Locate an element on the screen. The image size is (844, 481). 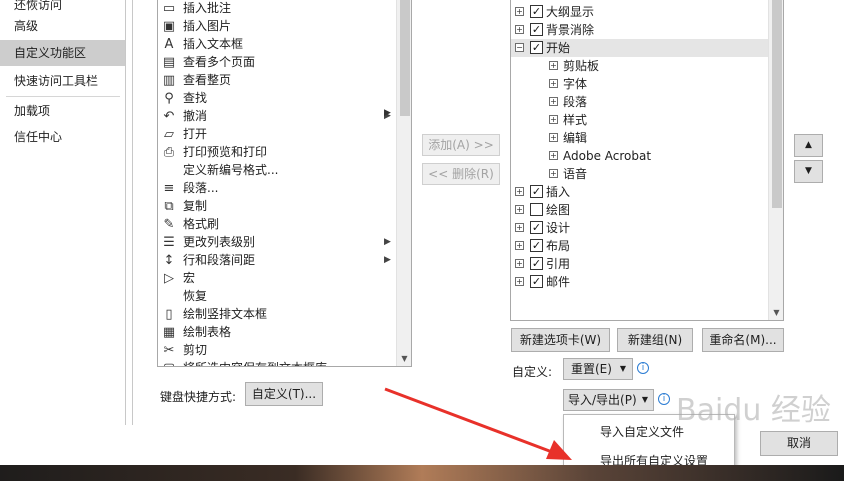
command-item: ▤ 查看多个页面 is located at coordinates (277, 62).